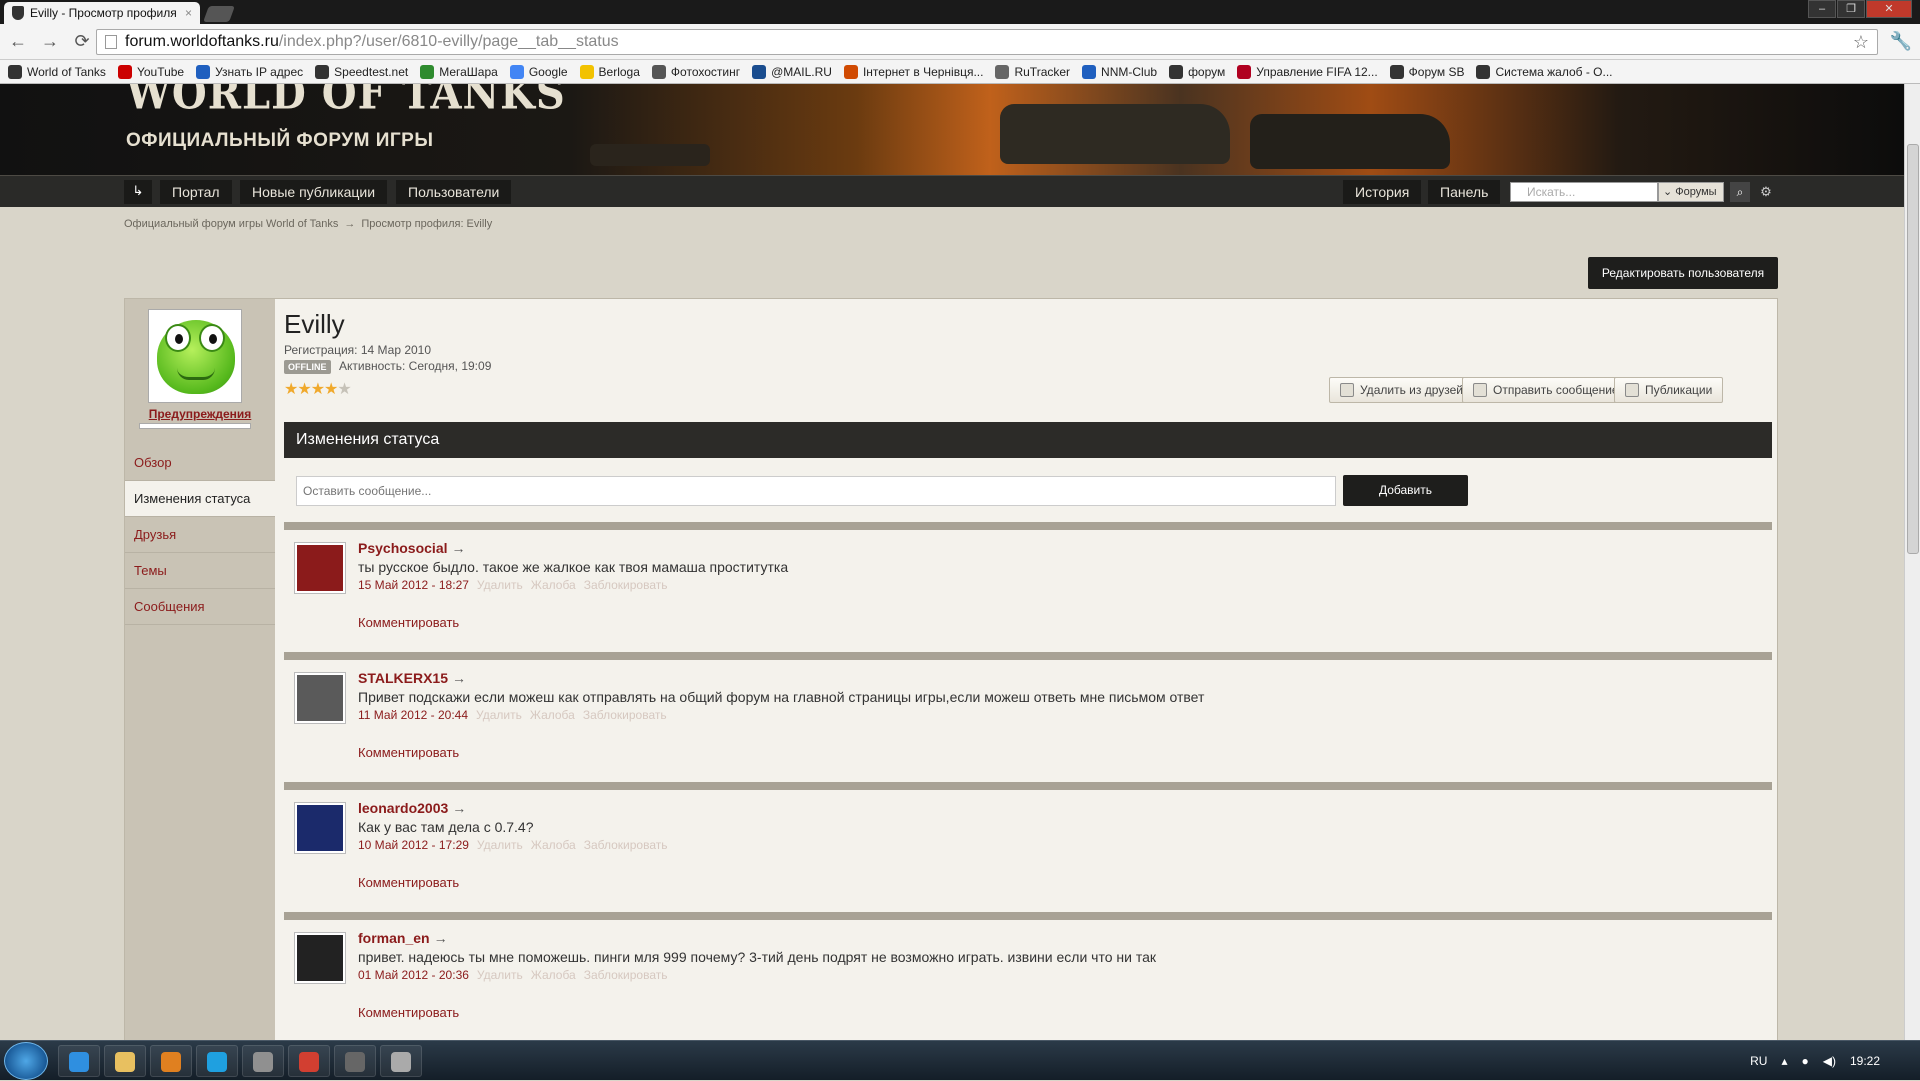  I want to click on taskbar-app-ie, so click(79, 1061).